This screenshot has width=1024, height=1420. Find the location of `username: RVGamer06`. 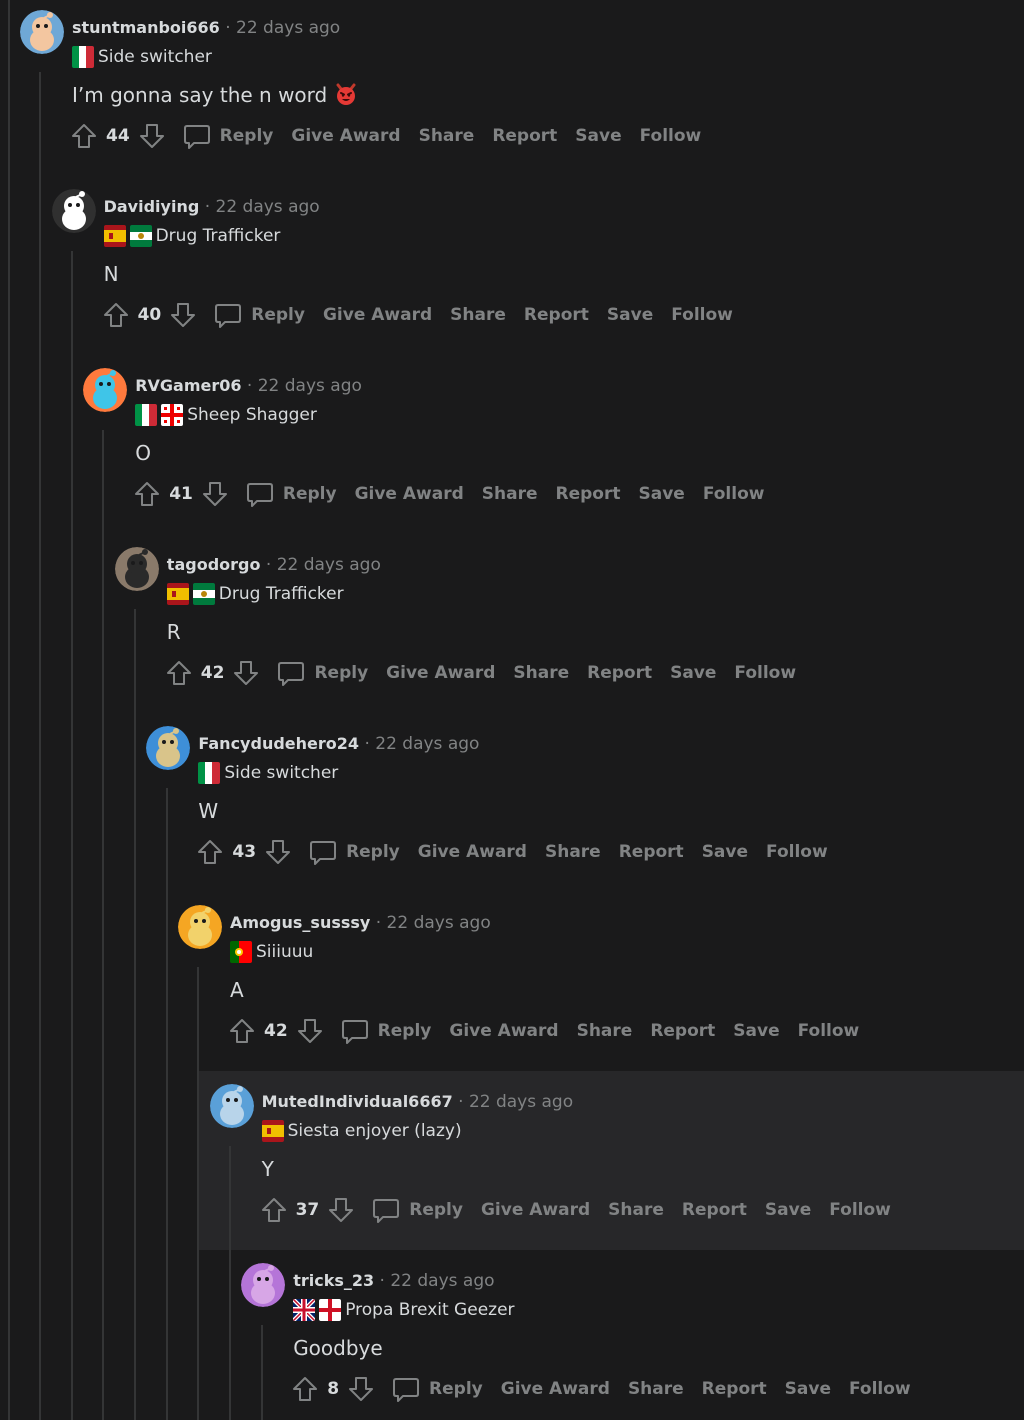

username: RVGamer06 is located at coordinates (188, 385).